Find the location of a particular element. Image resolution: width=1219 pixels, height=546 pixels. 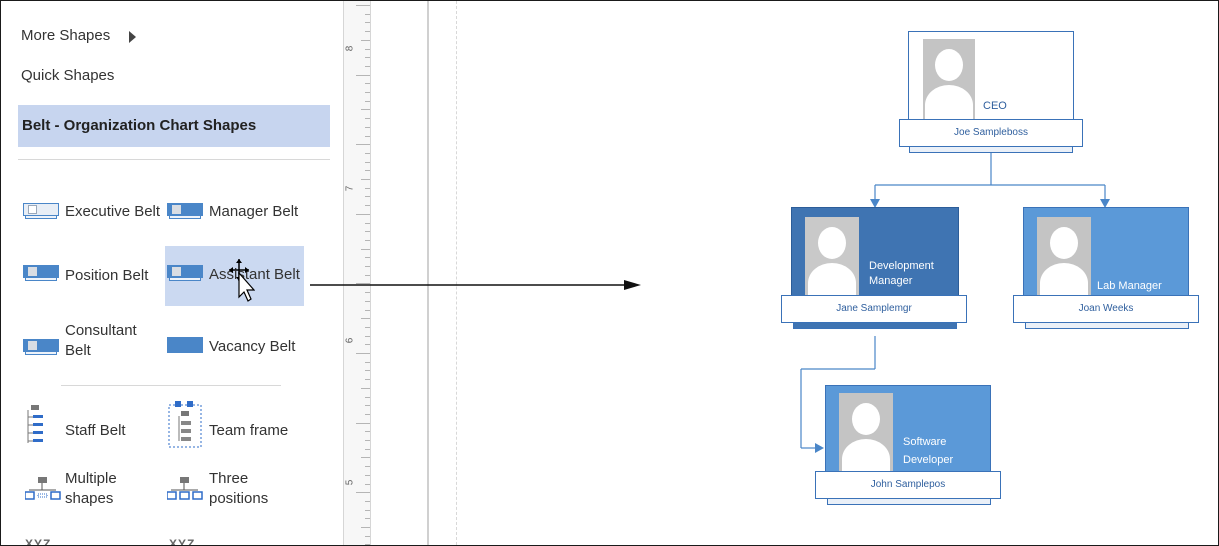

assistant-belt-icon is located at coordinates (185, 273).